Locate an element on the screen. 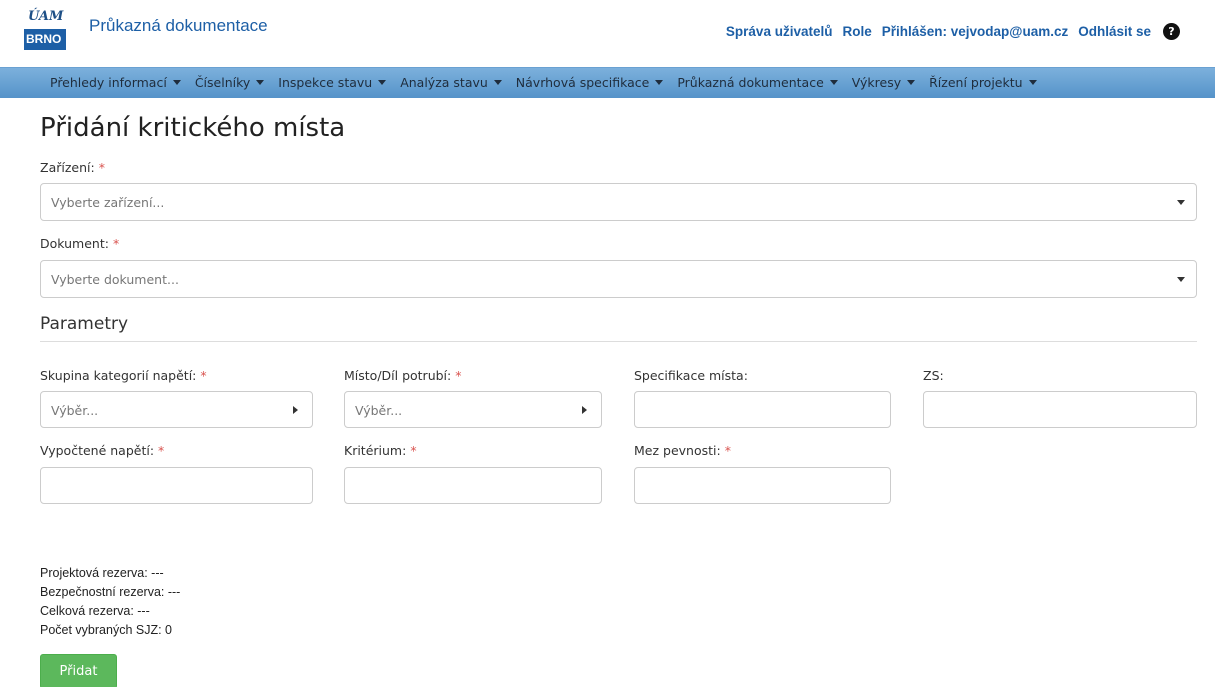 This screenshot has height=687, width=1215. nav-inspekce-stavu: Inspekce stavu is located at coordinates (332, 82).